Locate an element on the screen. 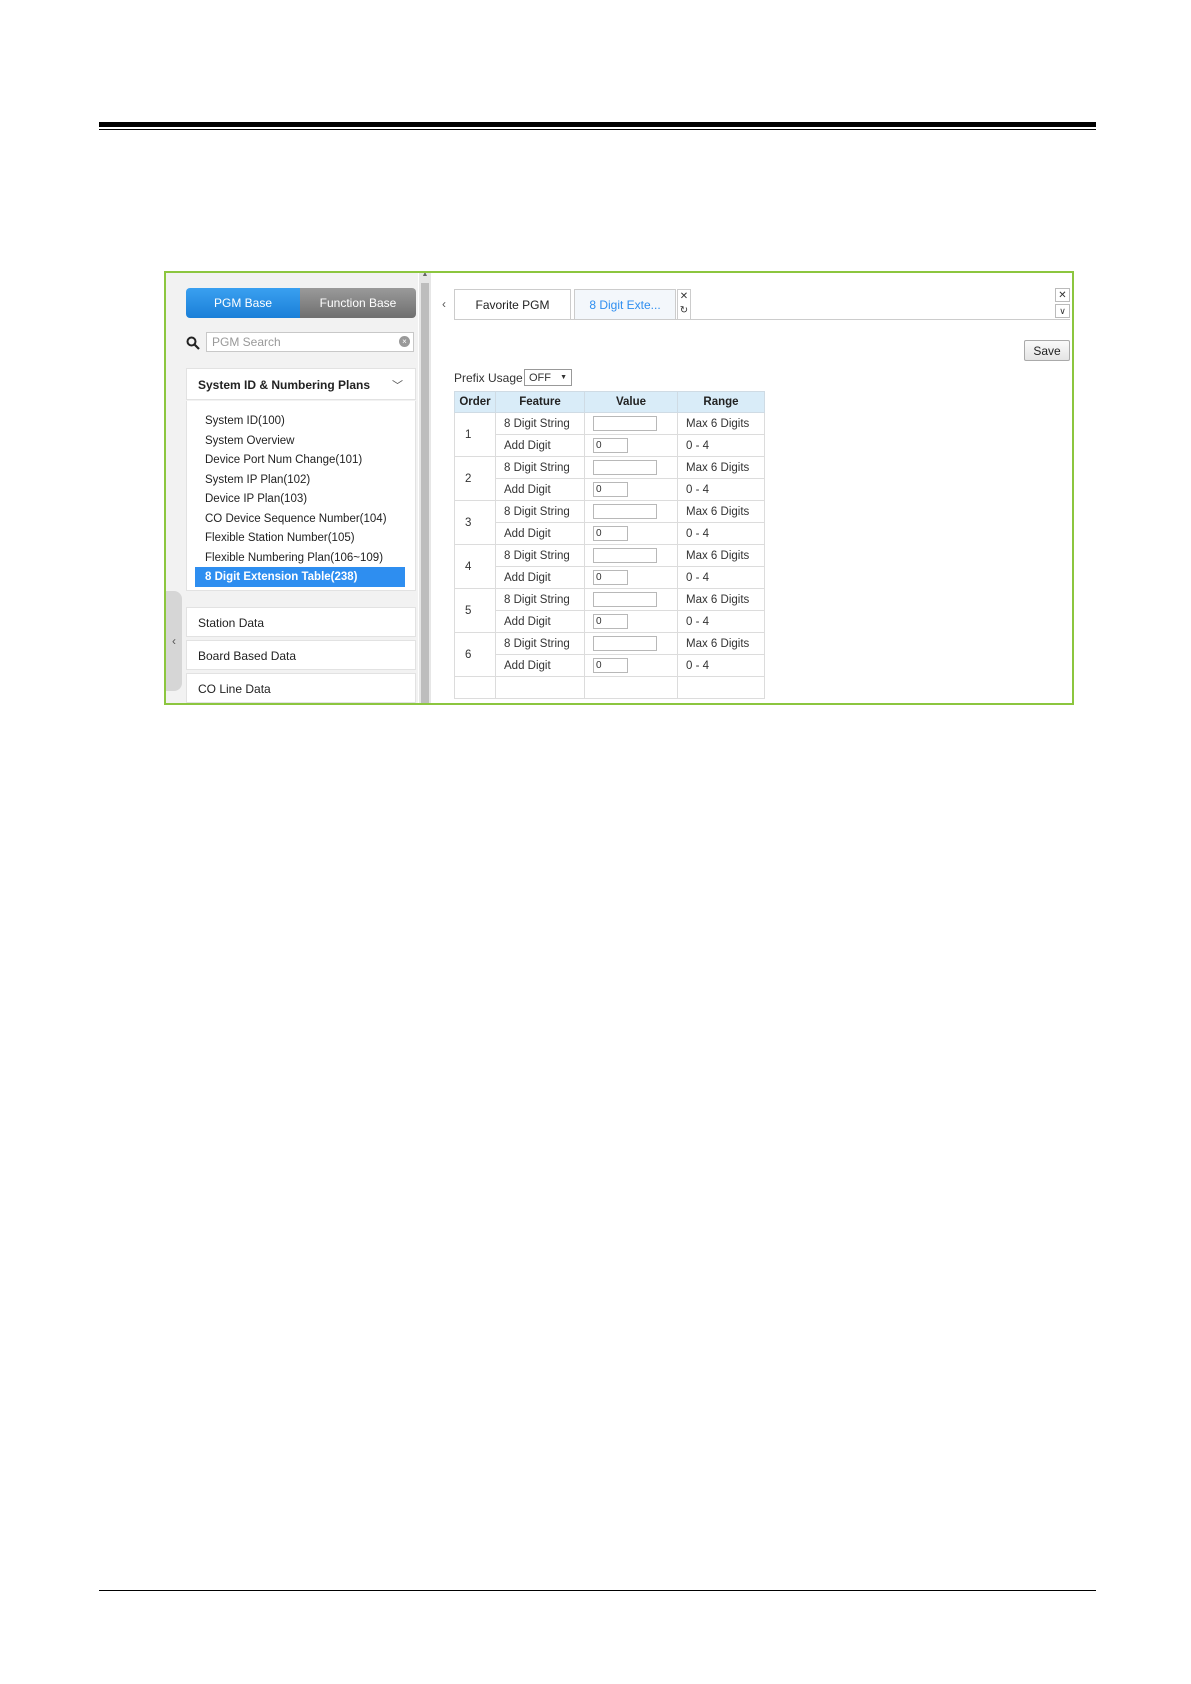  prefix-usage-select: OFF ▼ is located at coordinates (548, 377).